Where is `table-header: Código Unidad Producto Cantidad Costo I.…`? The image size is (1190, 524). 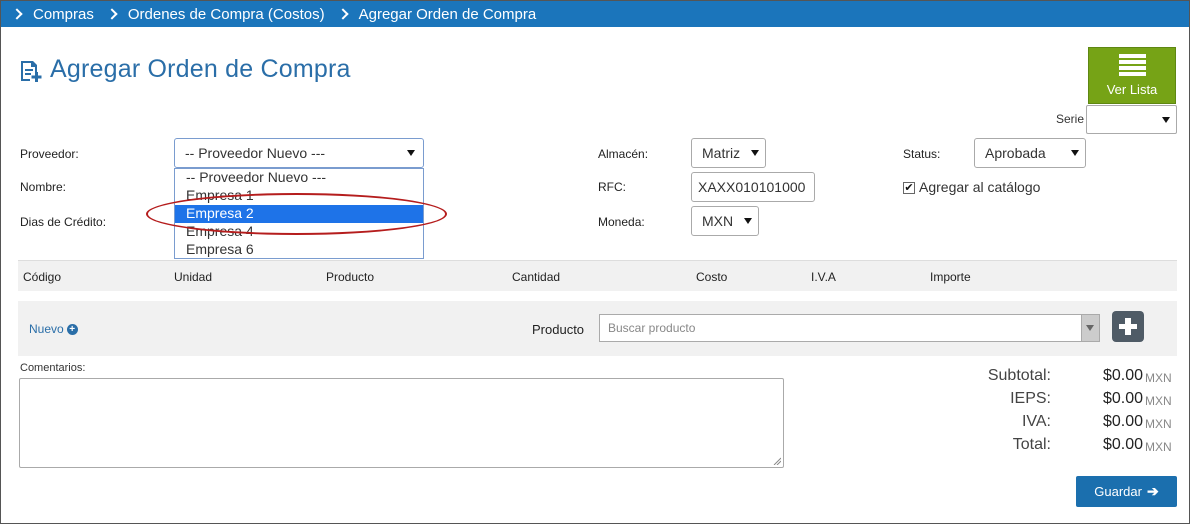 table-header: Código Unidad Producto Cantidad Costo I.… is located at coordinates (597, 275).